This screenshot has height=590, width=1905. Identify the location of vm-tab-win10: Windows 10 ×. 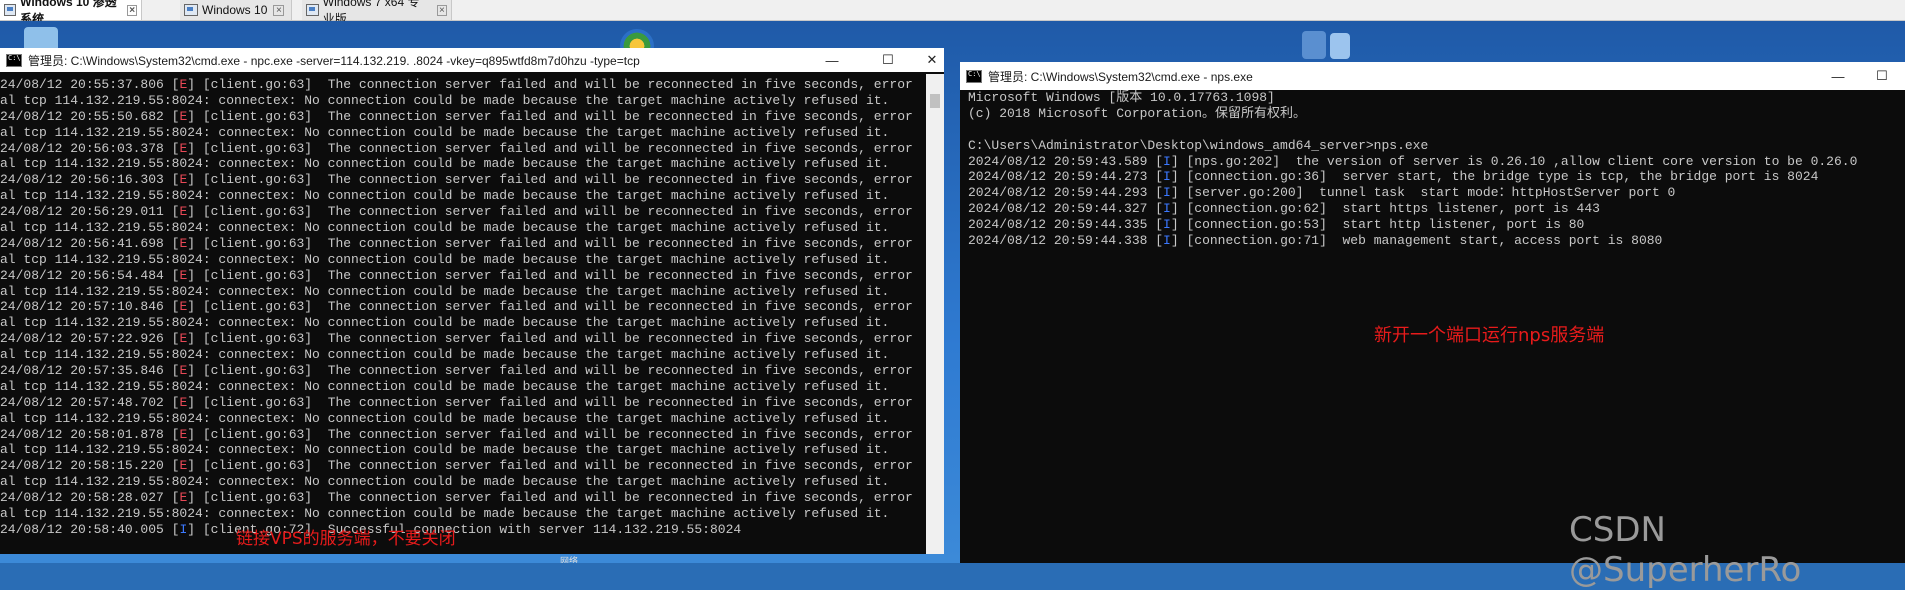
(236, 10).